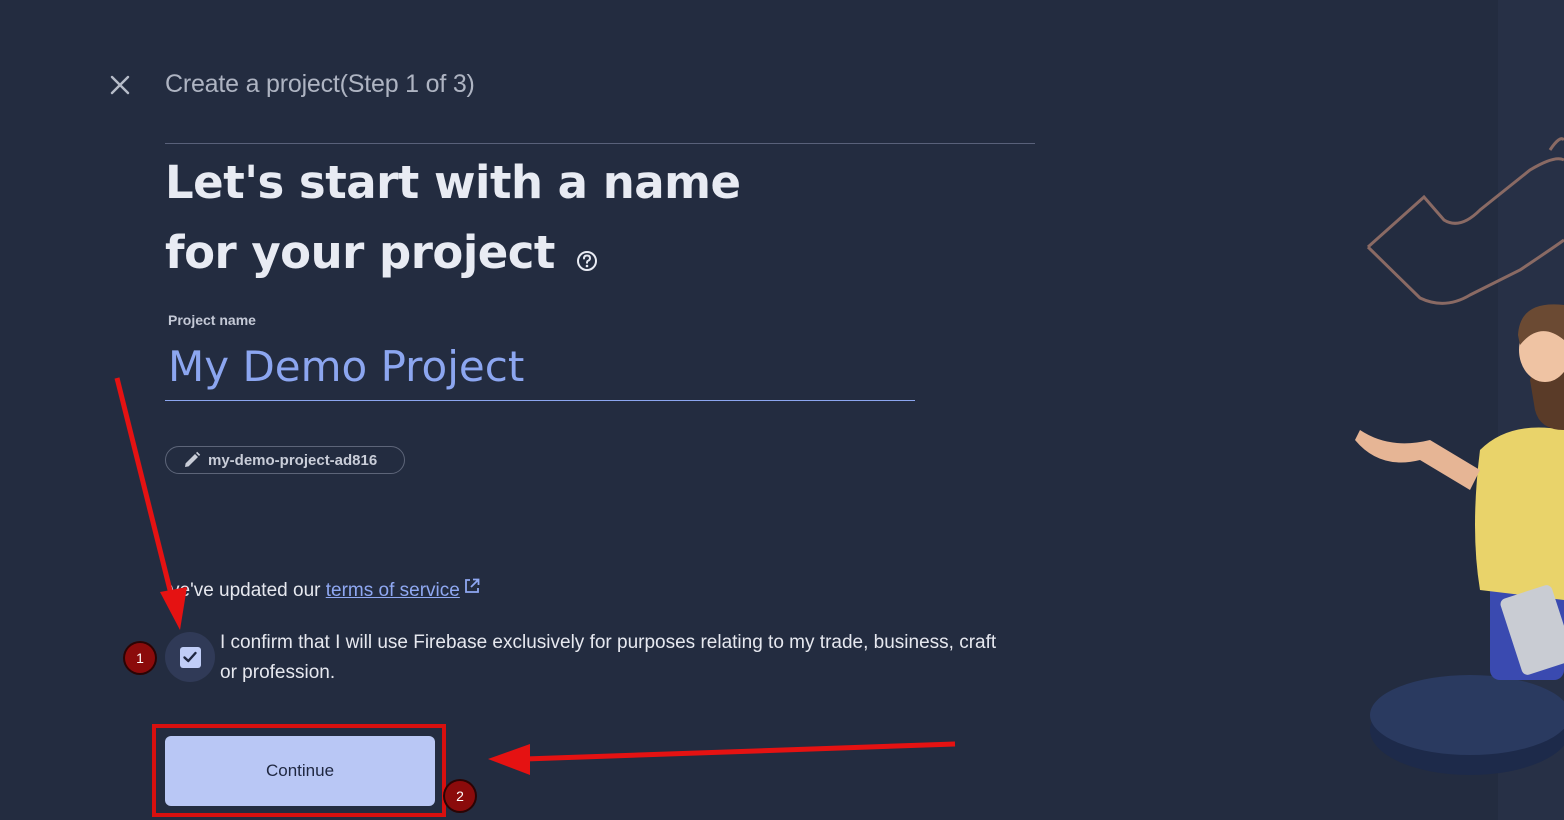 The height and width of the screenshot is (820, 1564). Describe the element at coordinates (320, 84) in the screenshot. I see `page-title: Create a project(Step 1 of 3)` at that location.